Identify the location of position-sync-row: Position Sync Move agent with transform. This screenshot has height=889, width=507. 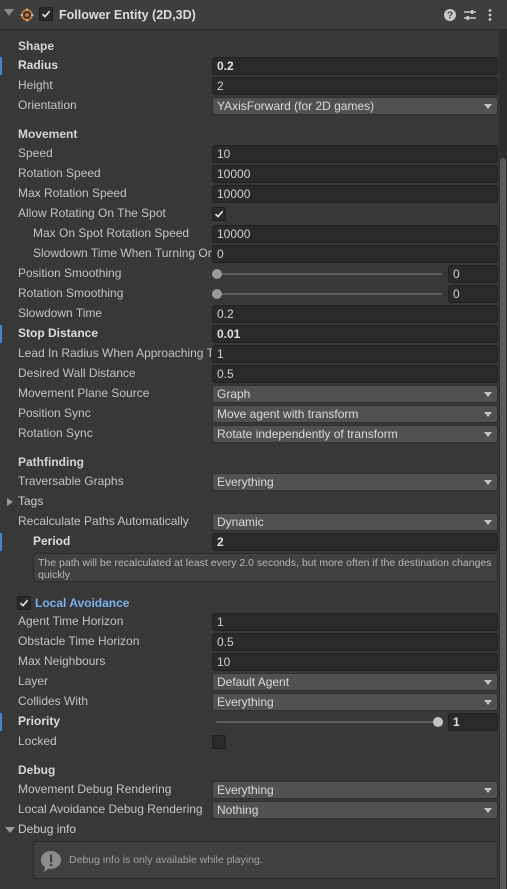
(250, 414).